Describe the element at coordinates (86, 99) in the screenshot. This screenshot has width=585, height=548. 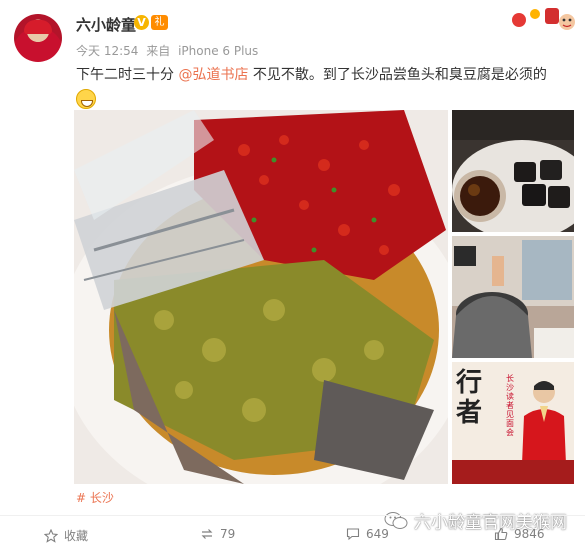
I see `grin-emoji-icon` at that location.